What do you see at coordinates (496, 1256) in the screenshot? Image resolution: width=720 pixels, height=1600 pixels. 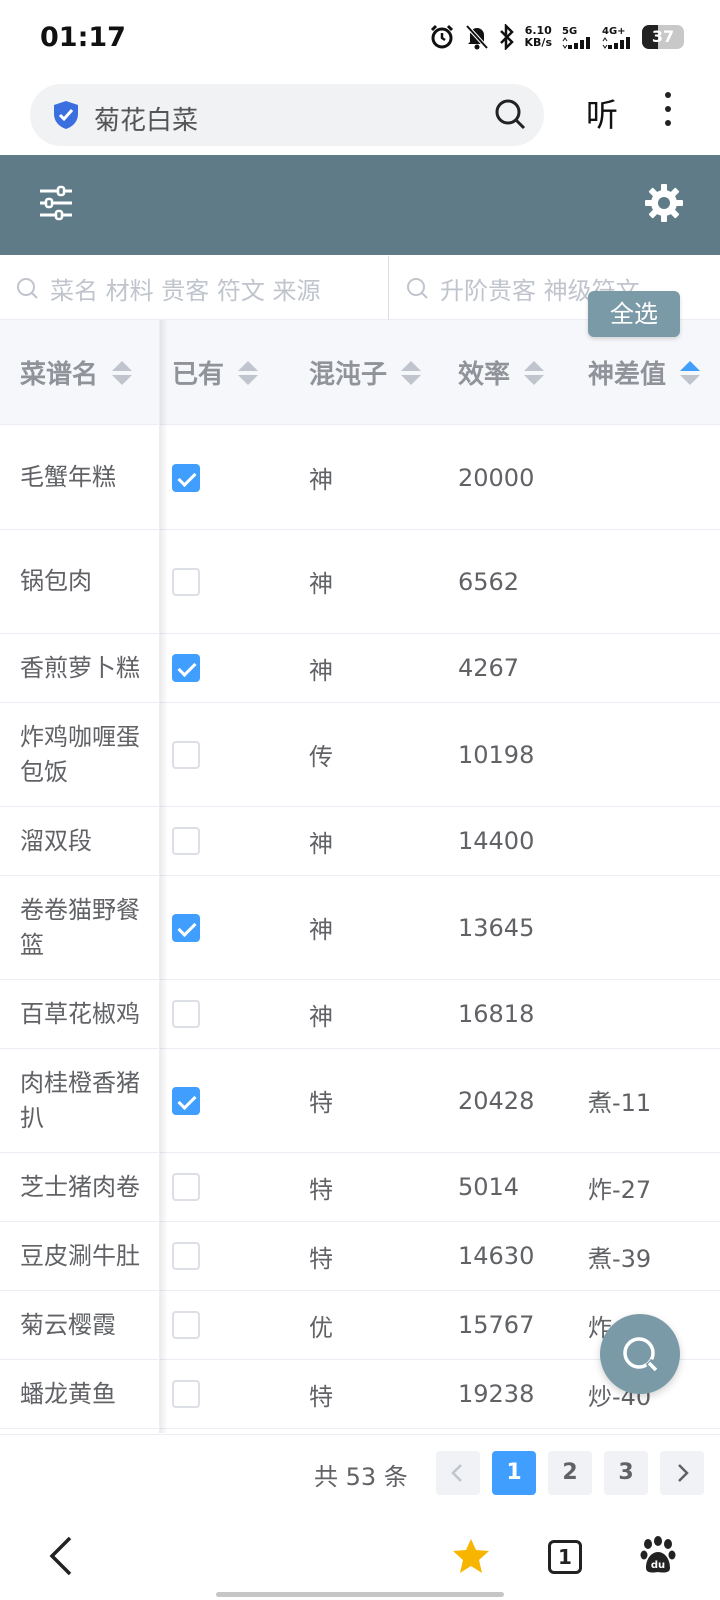 I see `efficiency-cell: 14630` at bounding box center [496, 1256].